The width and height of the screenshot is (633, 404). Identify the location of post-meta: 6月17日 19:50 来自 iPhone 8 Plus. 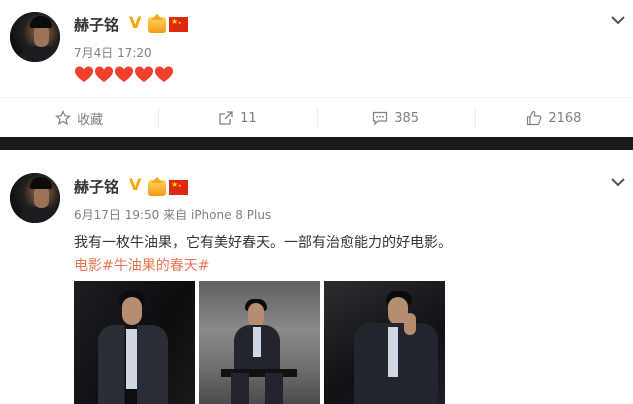
(172, 214).